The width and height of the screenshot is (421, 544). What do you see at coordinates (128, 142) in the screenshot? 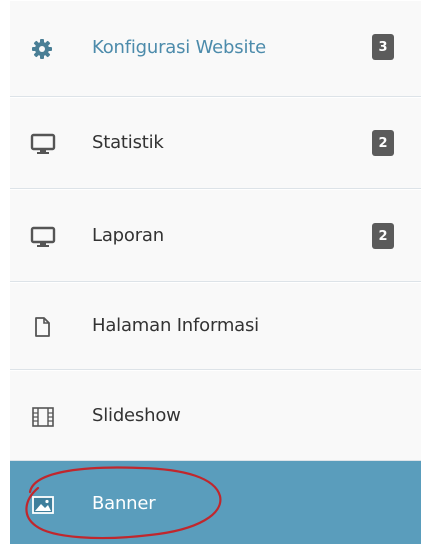
I see `sidebar-item-label: Statistik` at bounding box center [128, 142].